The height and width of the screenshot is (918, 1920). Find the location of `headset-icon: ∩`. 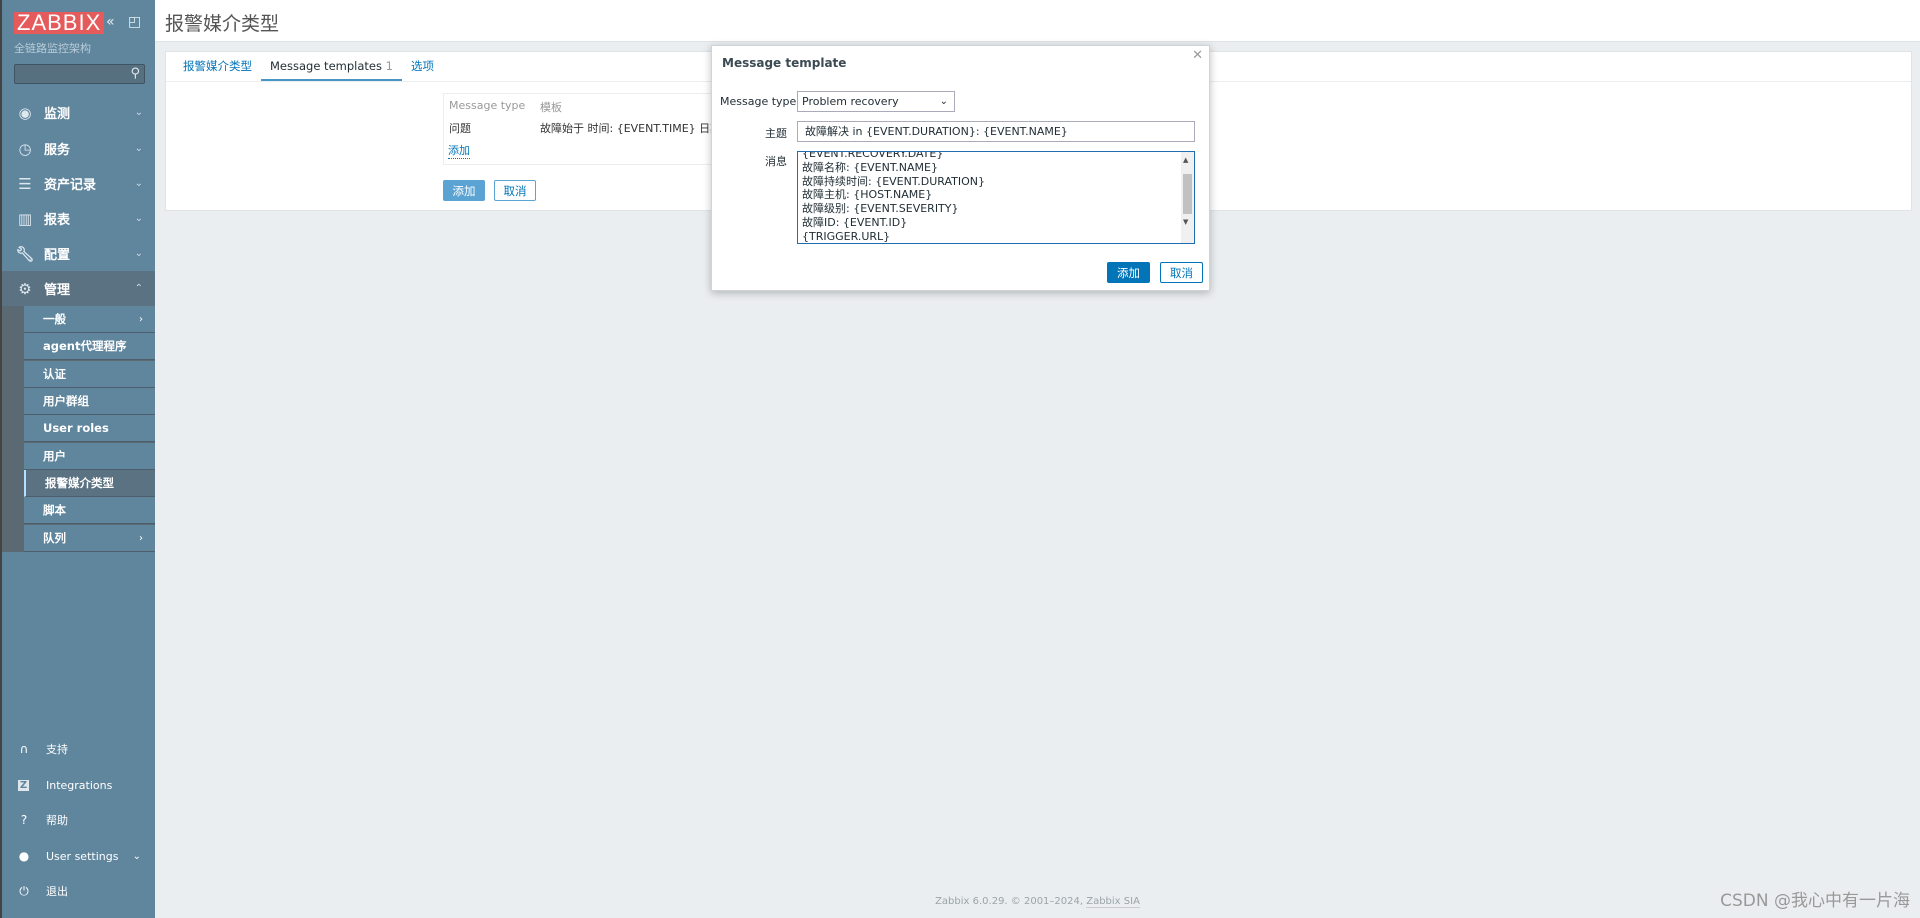

headset-icon: ∩ is located at coordinates (24, 749).